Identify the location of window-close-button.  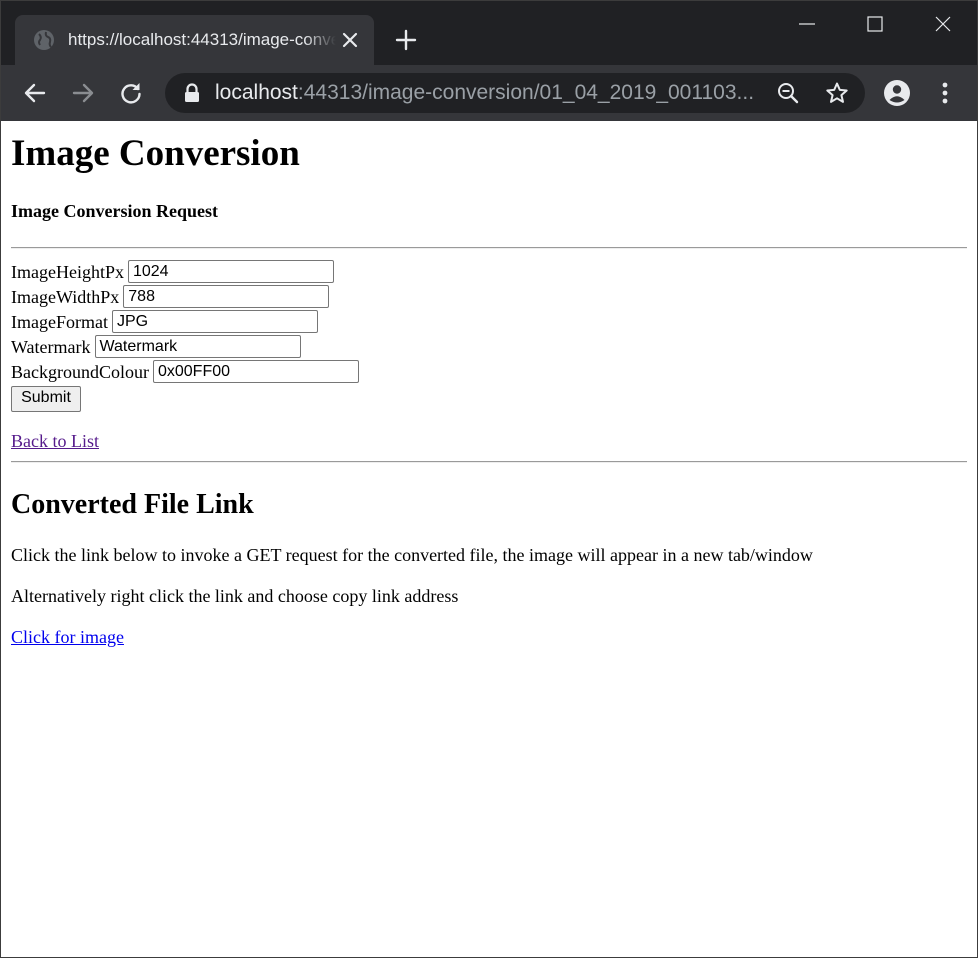
(943, 24).